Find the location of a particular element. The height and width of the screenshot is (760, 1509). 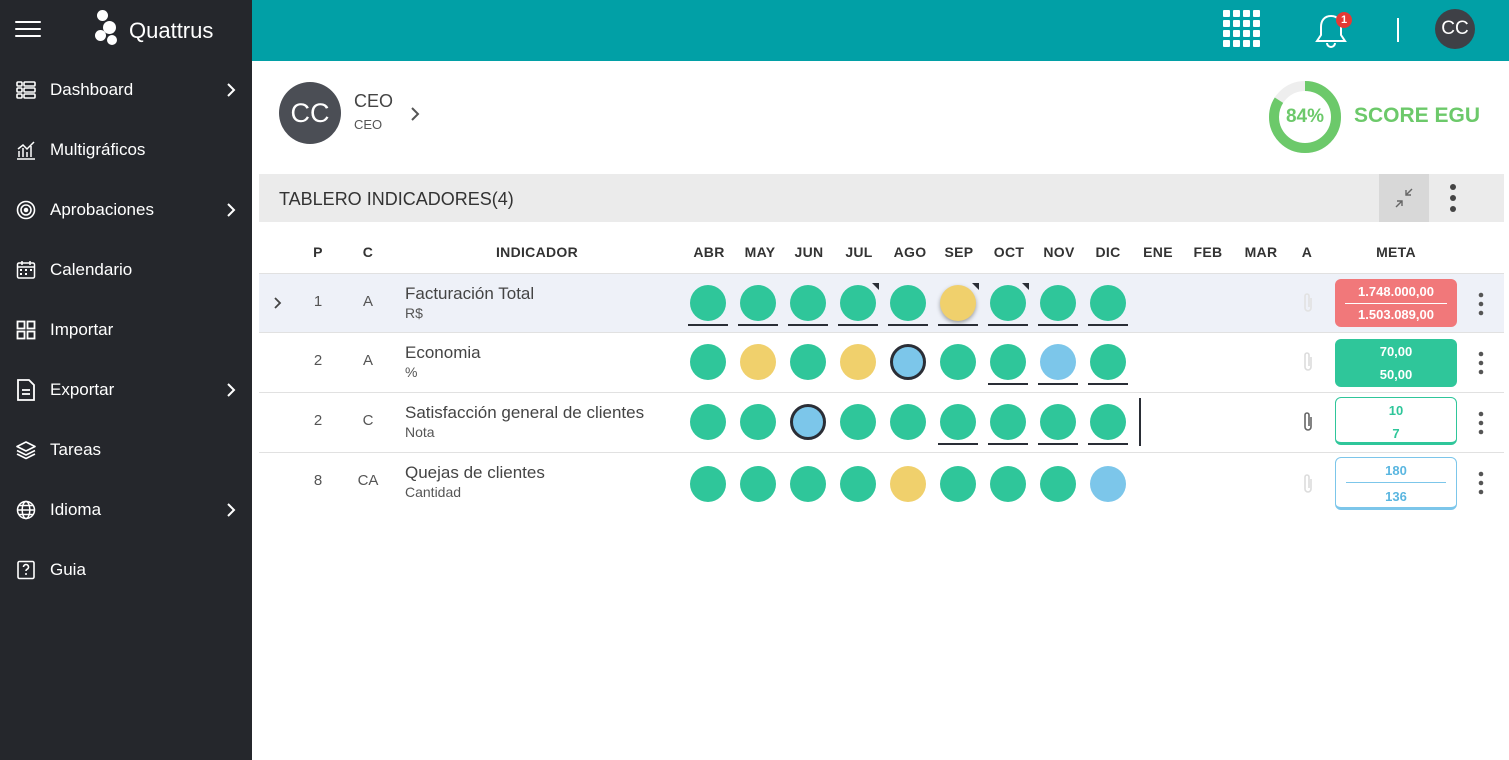

sidebar-item-guia: Guia is located at coordinates (126, 570).